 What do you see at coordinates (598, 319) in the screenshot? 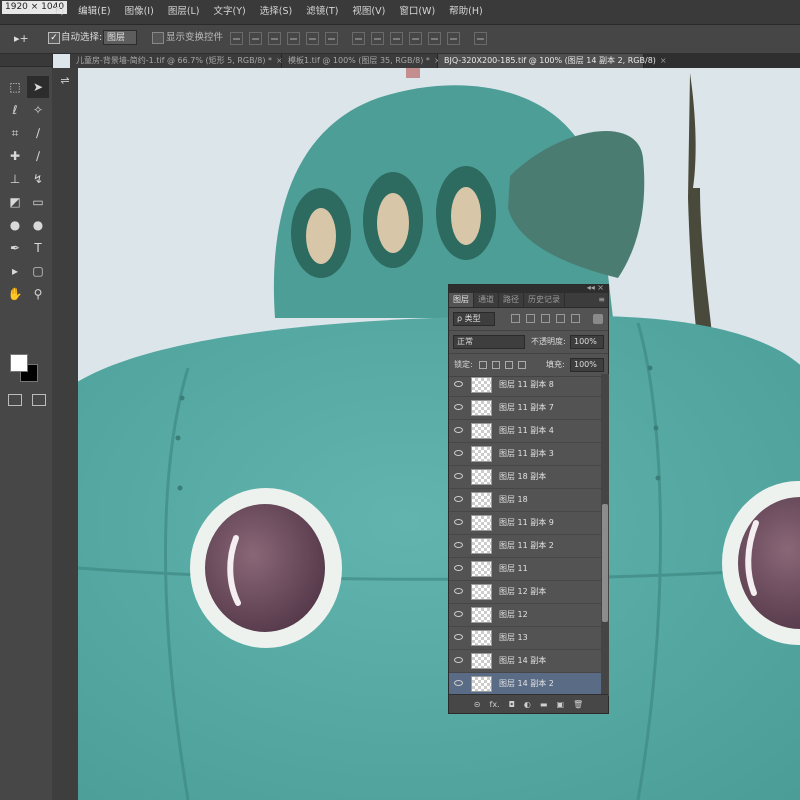
I see `filter-toggle` at bounding box center [598, 319].